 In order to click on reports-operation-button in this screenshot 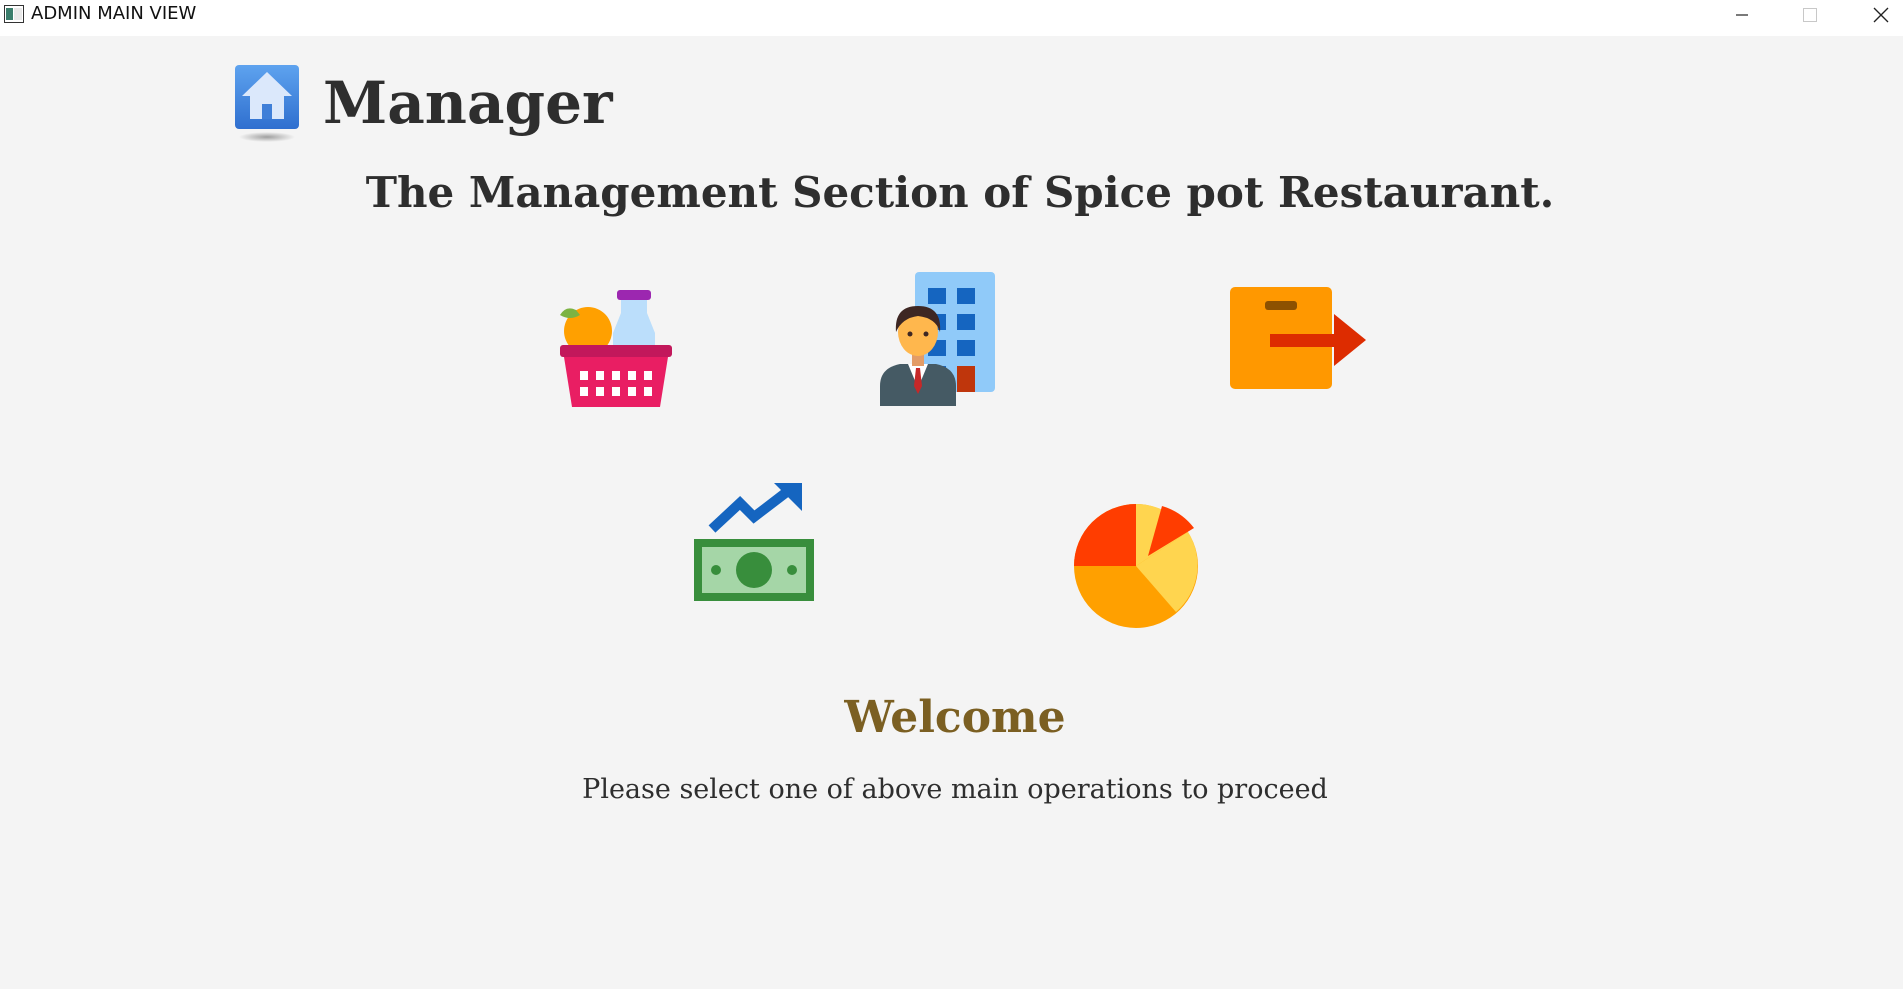, I will do `click(1136, 566)`.